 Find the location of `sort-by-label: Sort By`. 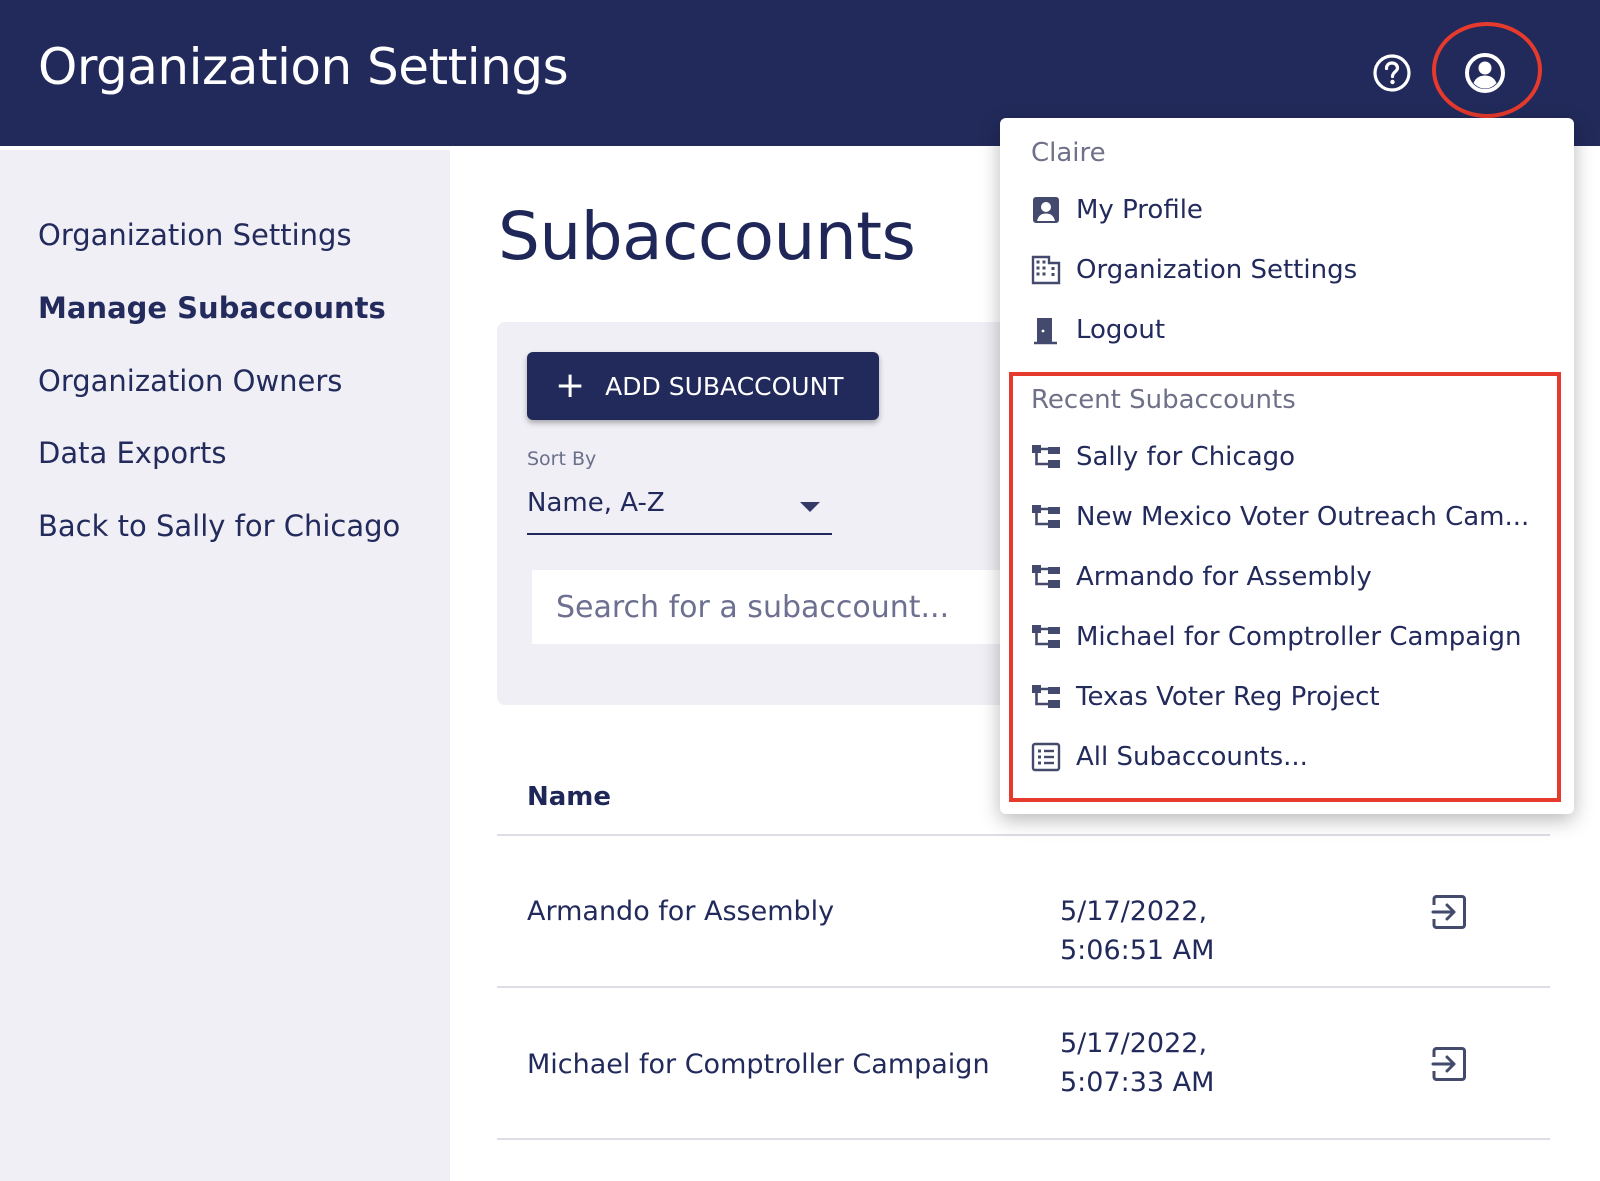

sort-by-label: Sort By is located at coordinates (562, 459).